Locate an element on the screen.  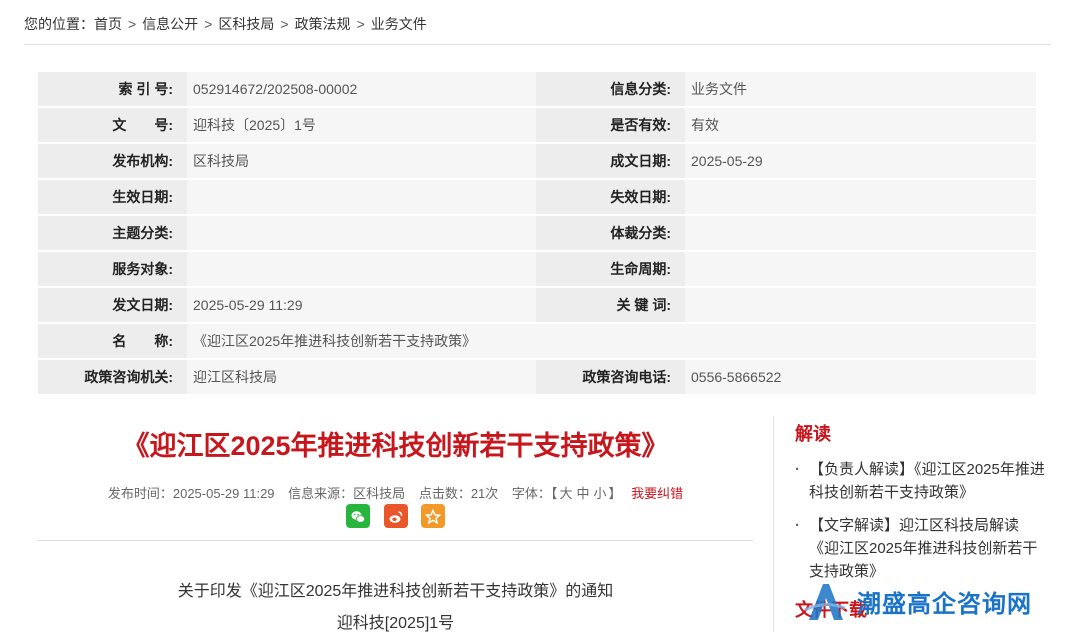
meta-value-index-no: 052914672/202508-00002 is located at coordinates (361, 89).